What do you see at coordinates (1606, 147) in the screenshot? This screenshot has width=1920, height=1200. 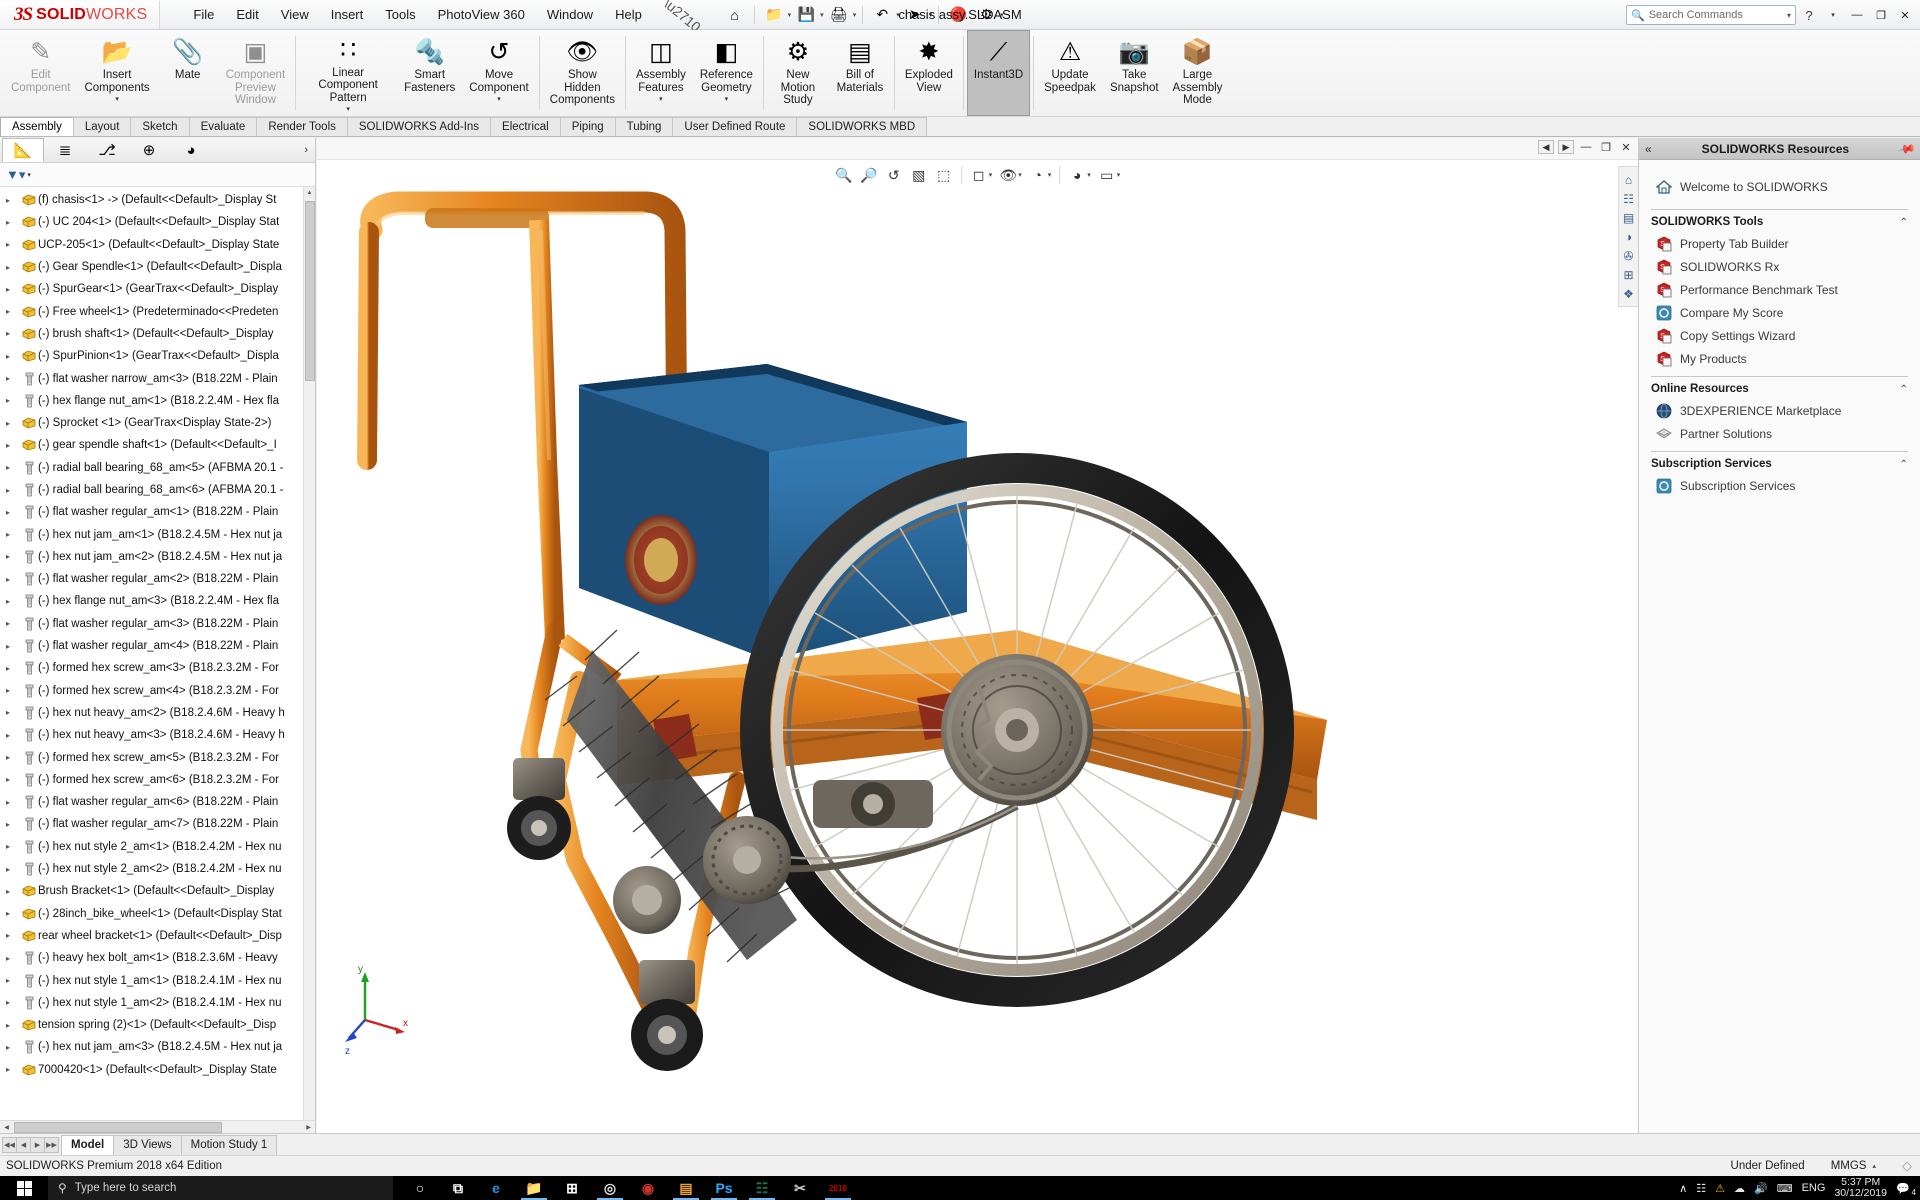 I see `graphics-restore-button: ❐` at bounding box center [1606, 147].